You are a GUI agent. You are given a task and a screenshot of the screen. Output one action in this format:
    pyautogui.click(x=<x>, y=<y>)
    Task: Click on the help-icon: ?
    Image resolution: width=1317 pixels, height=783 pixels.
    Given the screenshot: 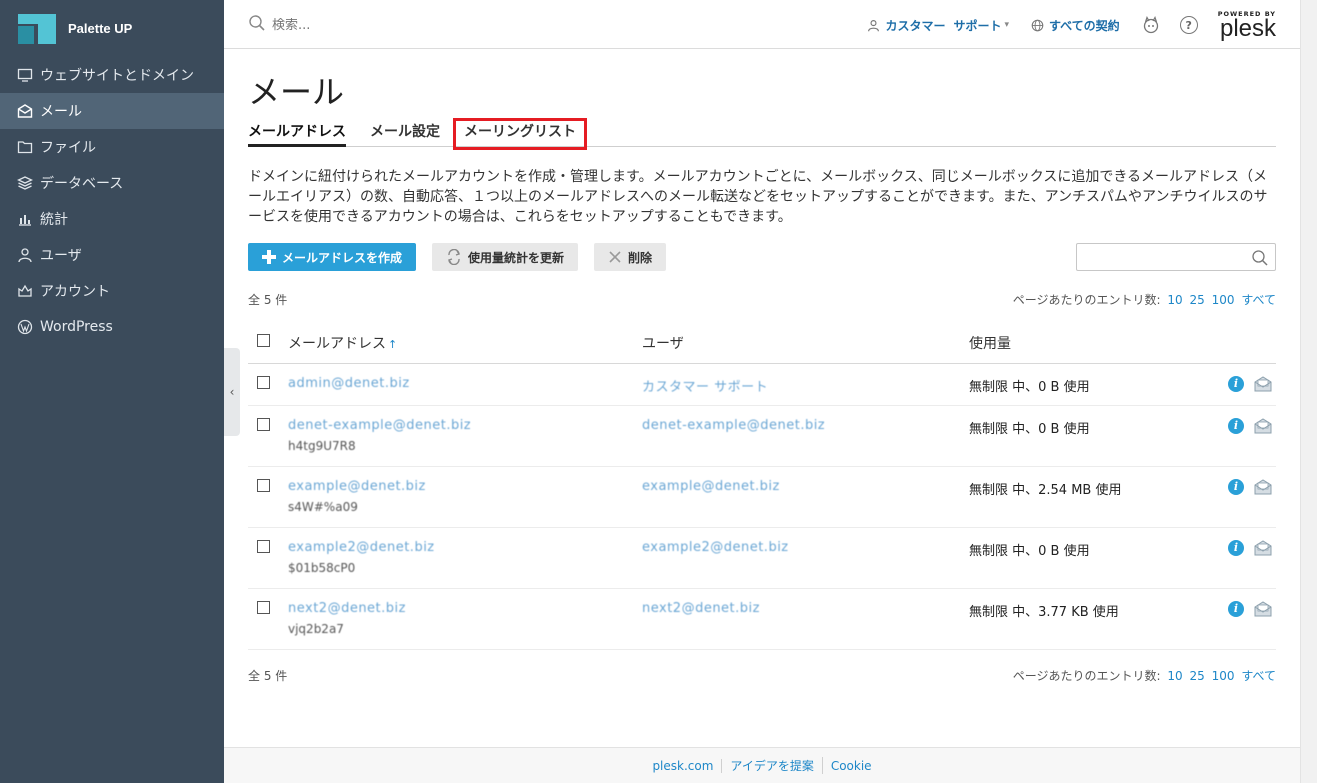 What is the action you would take?
    pyautogui.click(x=1188, y=25)
    